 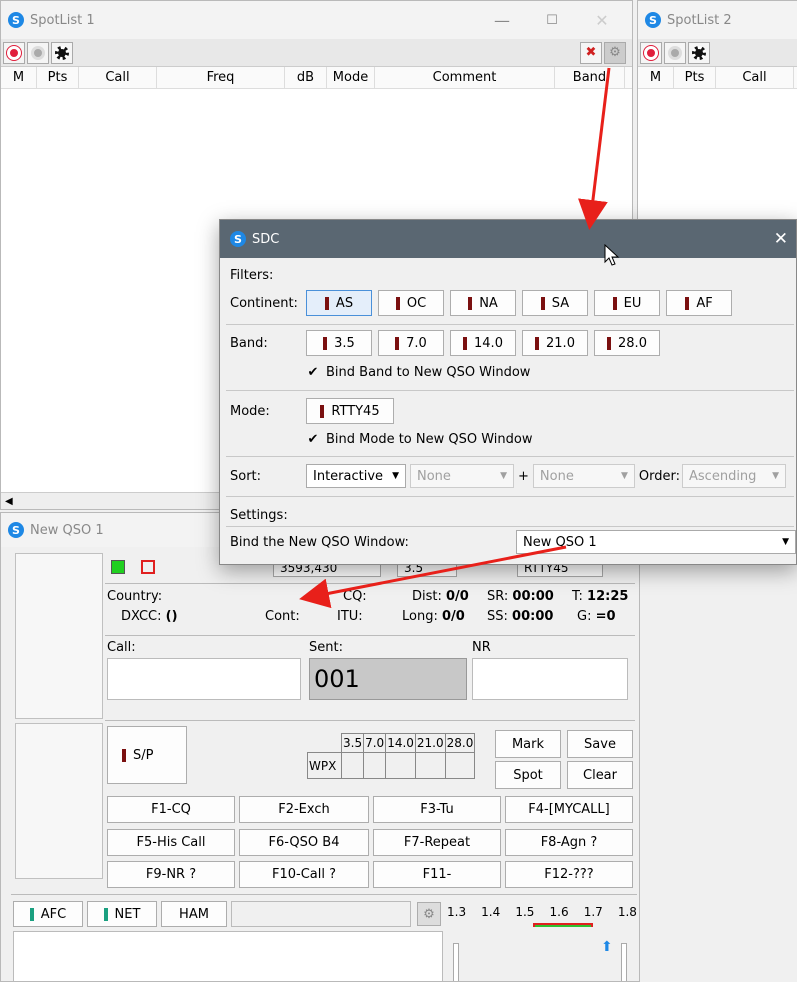 I want to click on maximize-icon: ☐, so click(x=552, y=20).